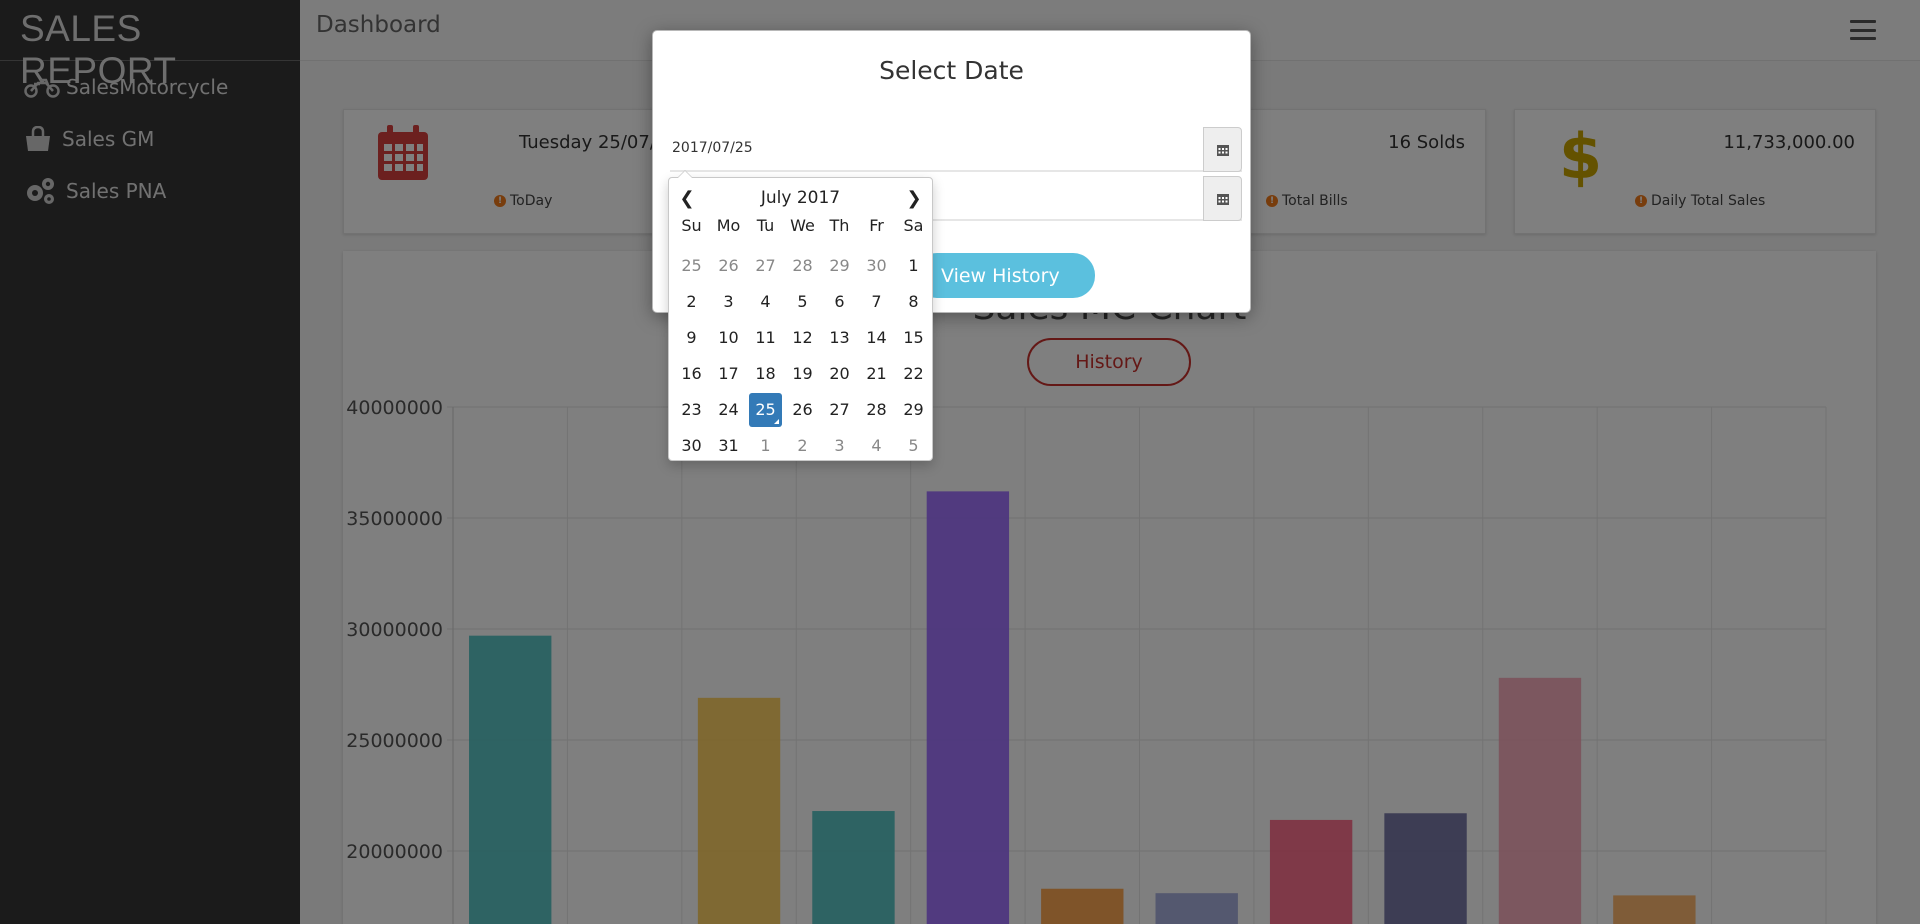 The width and height of the screenshot is (1920, 924). I want to click on weekday-header: Tu, so click(765, 225).